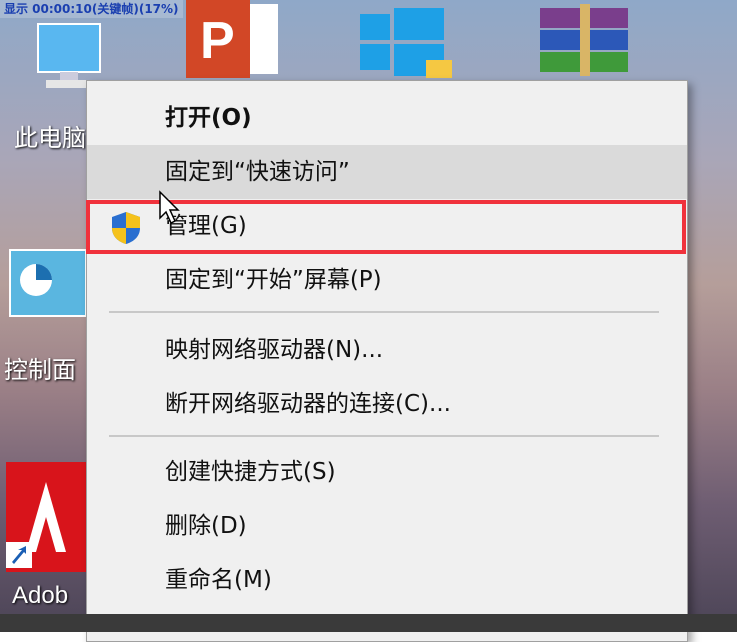 This screenshot has height=642, width=737. I want to click on menu-item-rename: 重命名(M), so click(387, 580).